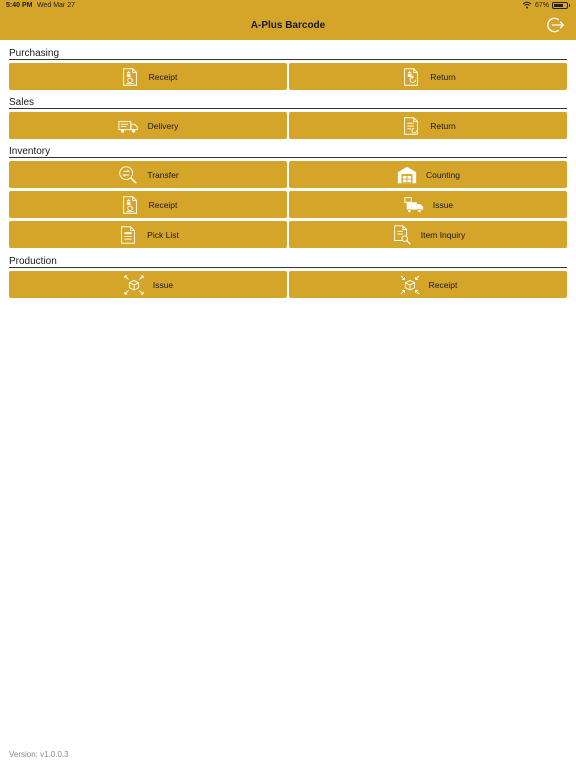 This screenshot has width=576, height=768. Describe the element at coordinates (288, 261) in the screenshot. I see `section-title-production: Production` at that location.